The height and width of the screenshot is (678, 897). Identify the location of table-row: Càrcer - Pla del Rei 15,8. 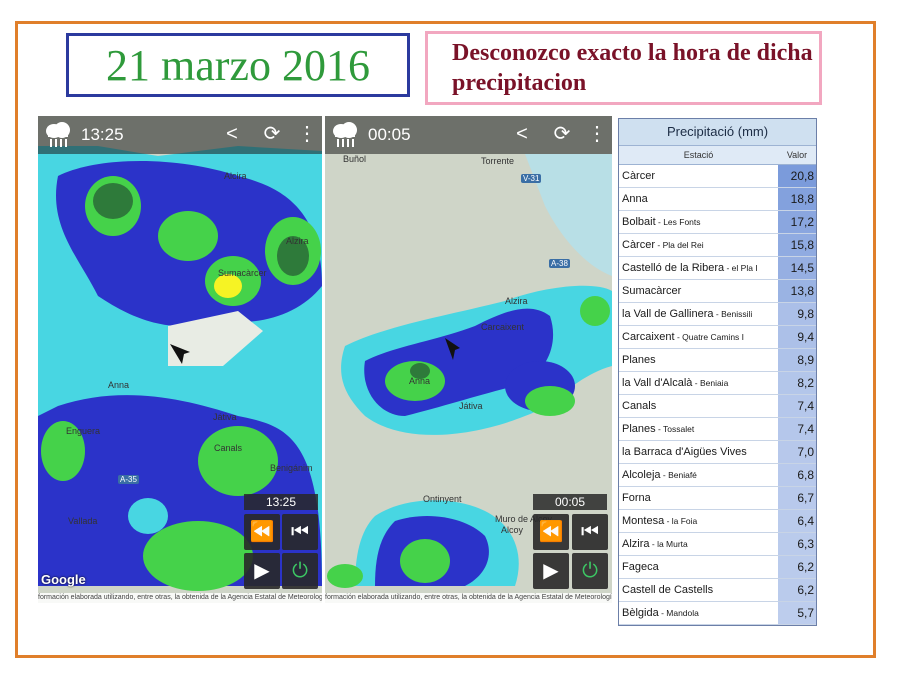
(717, 245).